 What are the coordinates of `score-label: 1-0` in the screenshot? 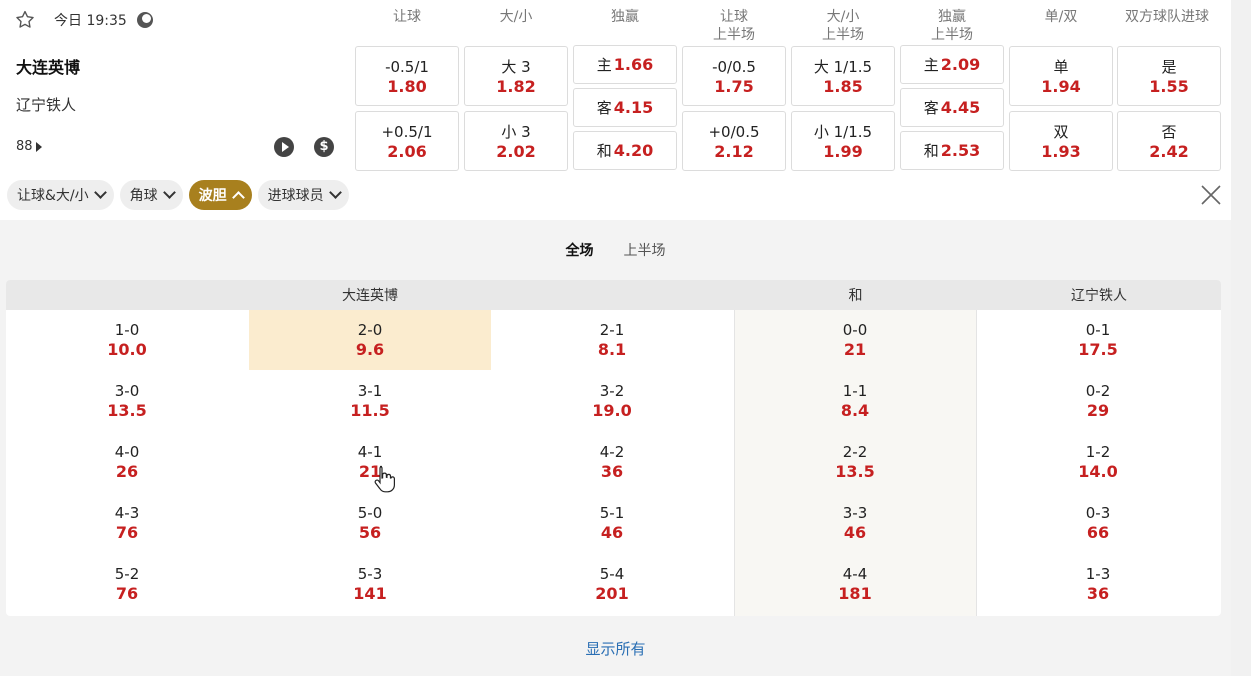 It's located at (127, 330).